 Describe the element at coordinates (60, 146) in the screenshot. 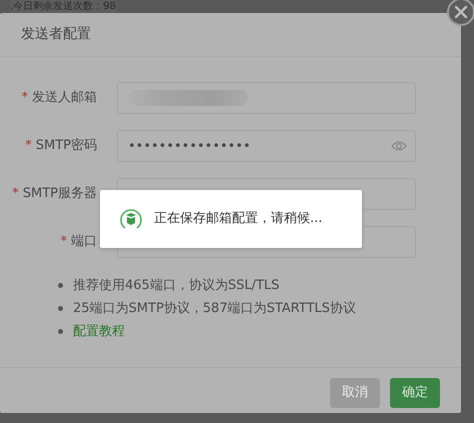

I see `field-label: * SMTP密码` at that location.